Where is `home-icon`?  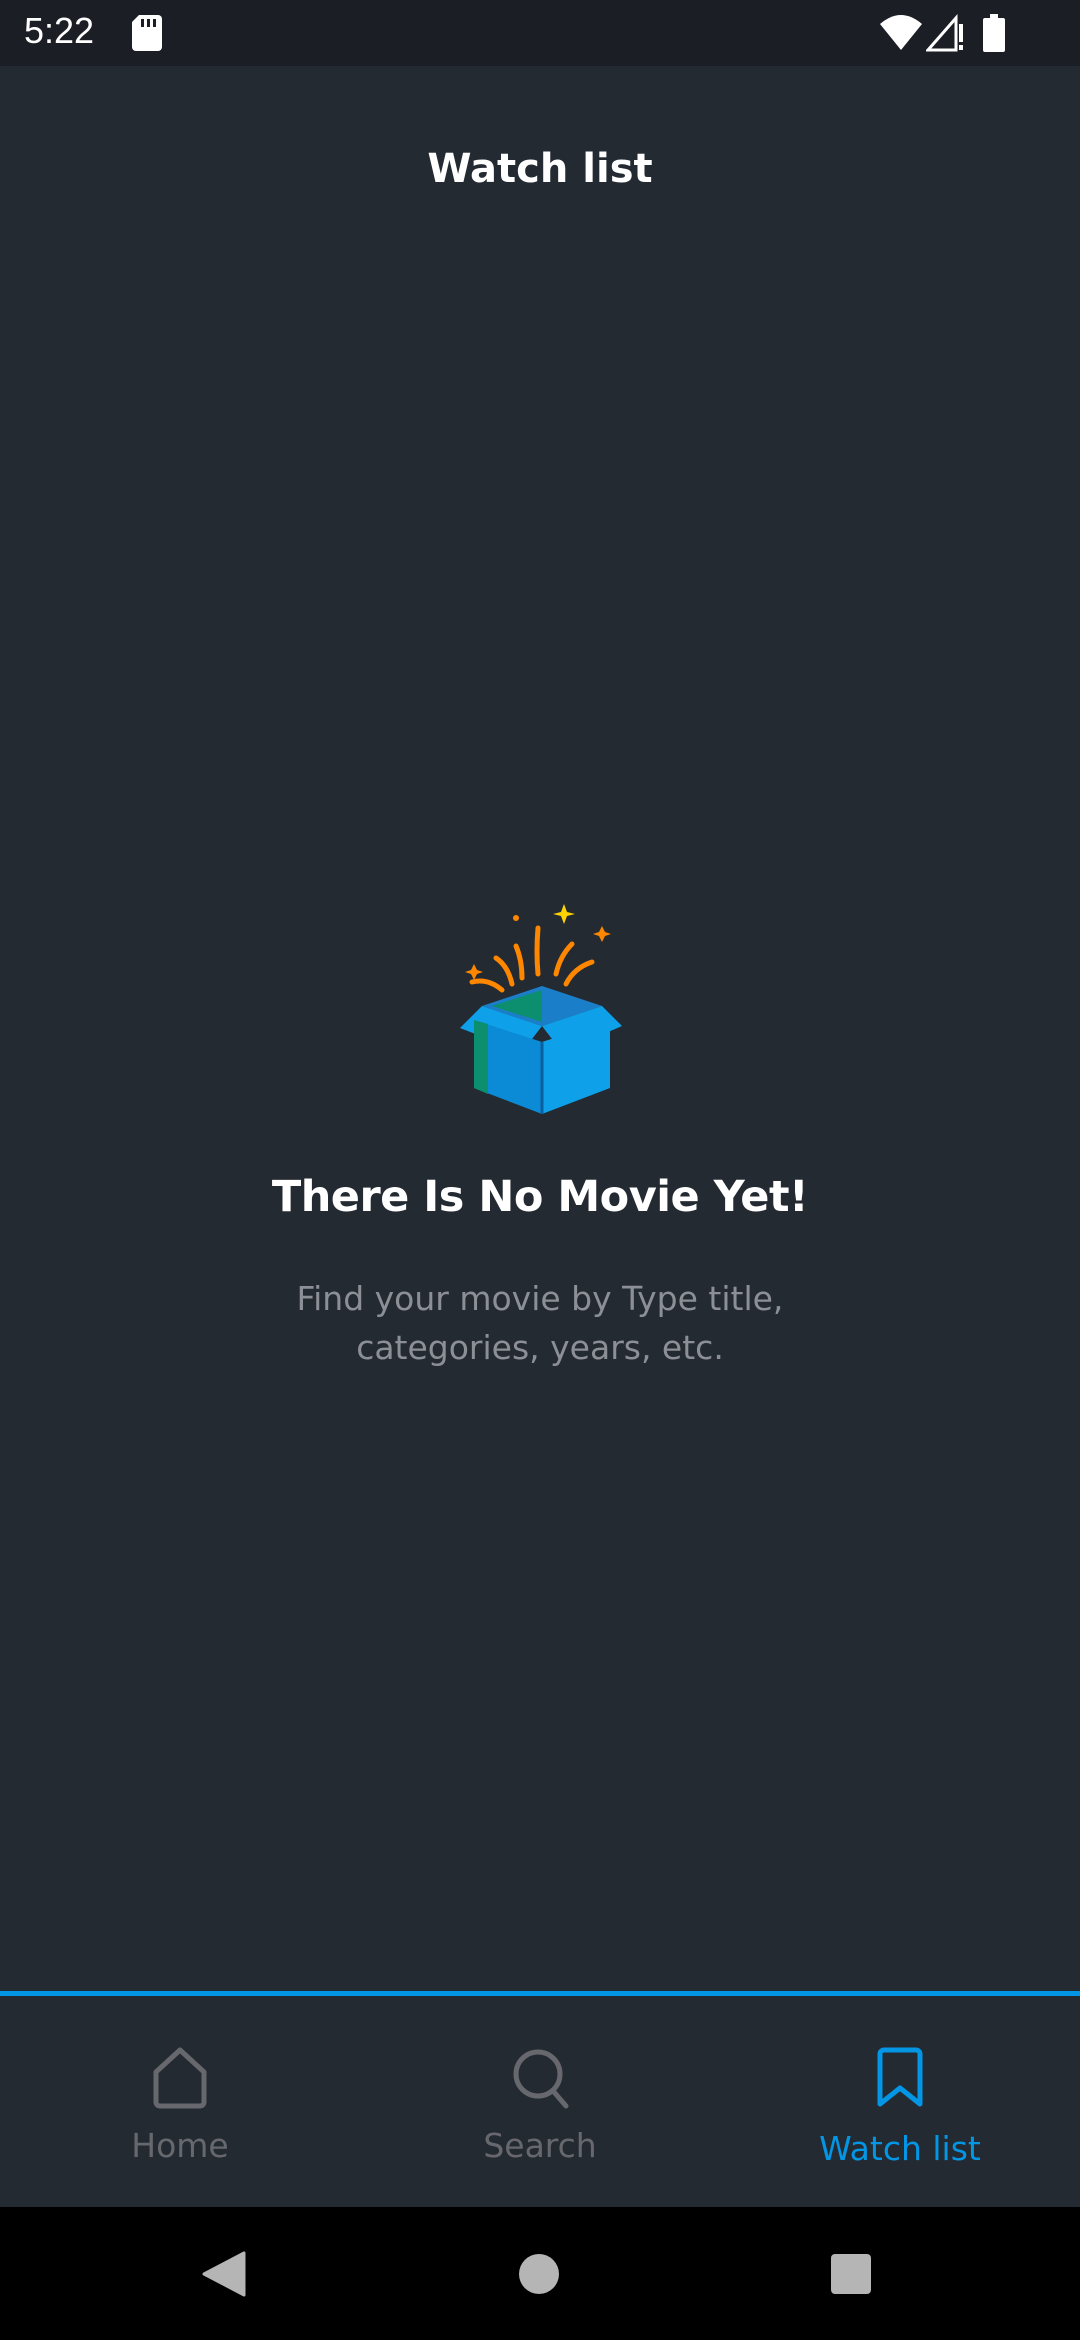
home-icon is located at coordinates (180, 2078).